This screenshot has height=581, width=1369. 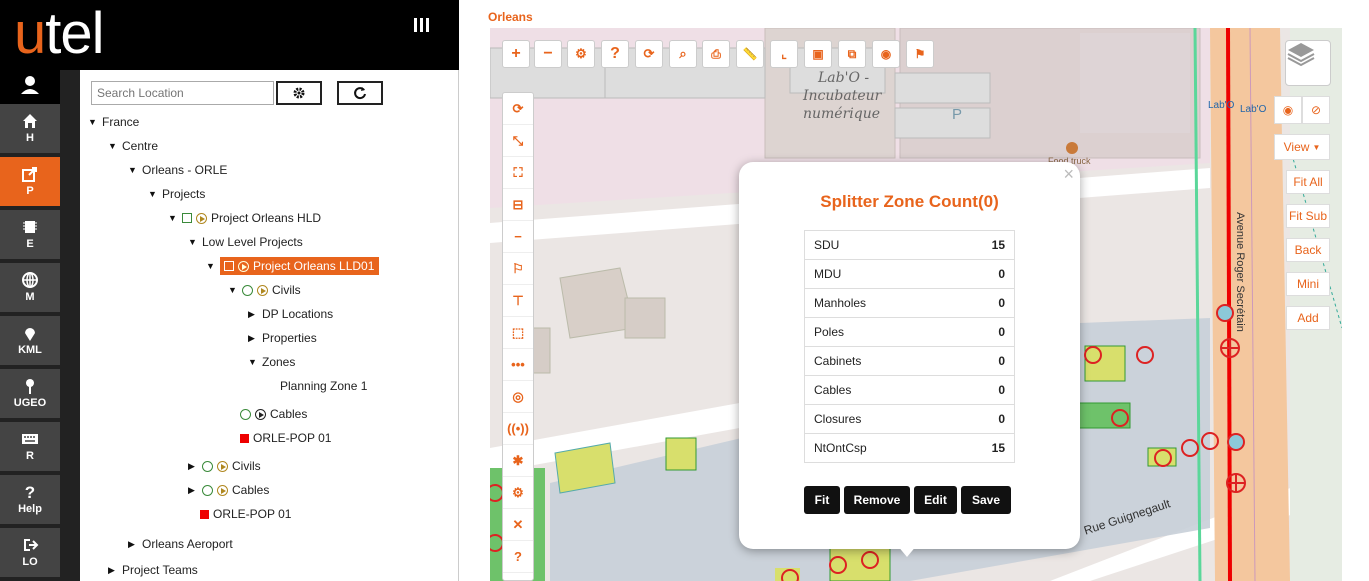 I want to click on tree-node-projects: ▼ Projects, so click(x=176, y=194).